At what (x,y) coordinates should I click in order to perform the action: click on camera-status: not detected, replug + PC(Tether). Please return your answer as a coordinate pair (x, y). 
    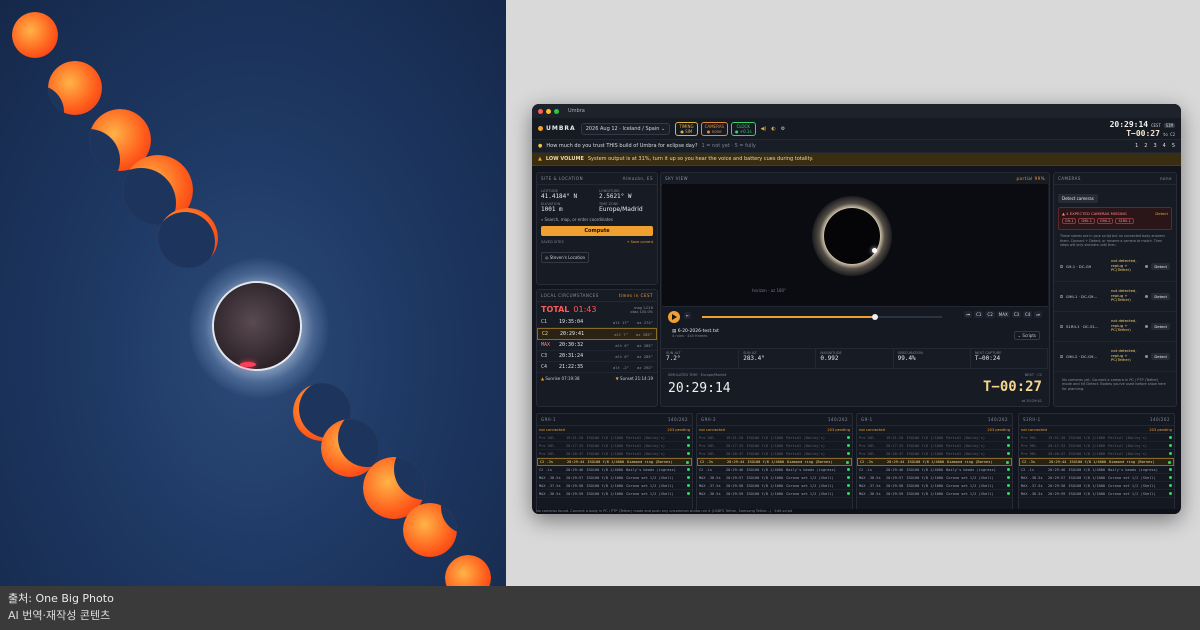
    Looking at the image, I should click on (1124, 265).